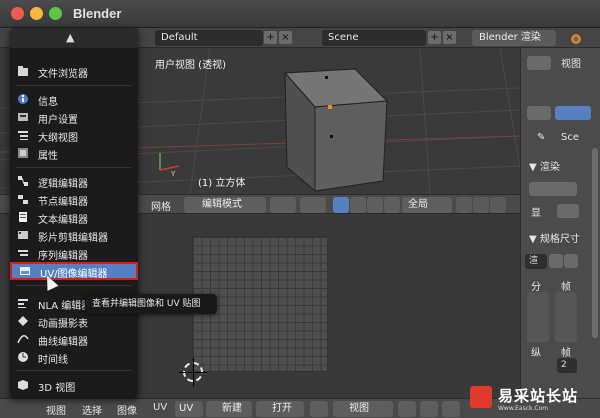 The height and width of the screenshot is (418, 600). I want to click on face-select-icon, so click(498, 205).